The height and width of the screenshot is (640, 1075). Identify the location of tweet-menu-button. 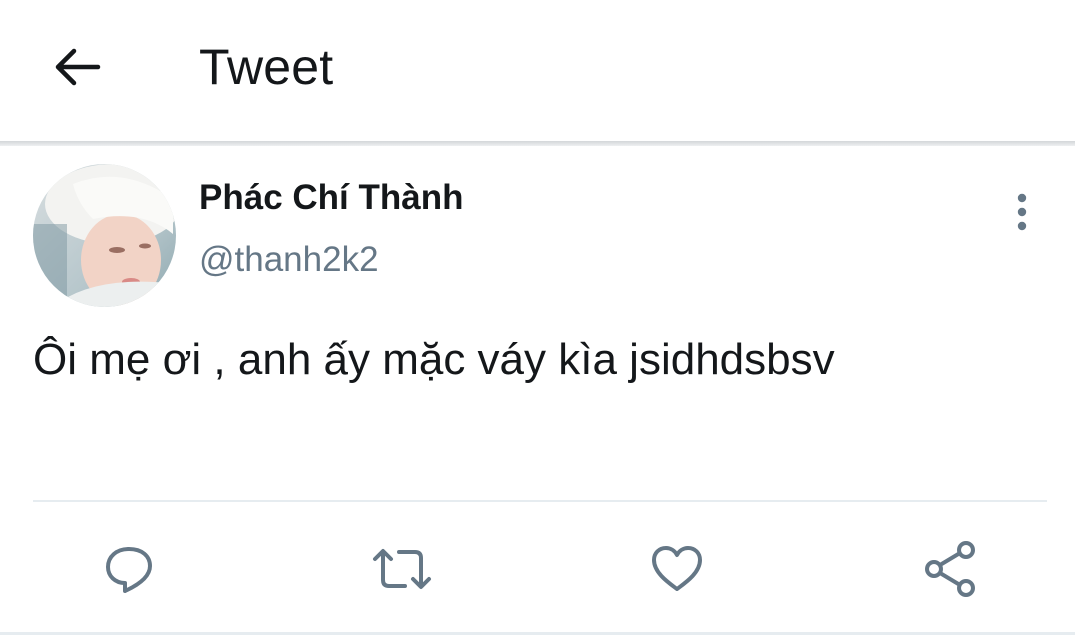
(1022, 212).